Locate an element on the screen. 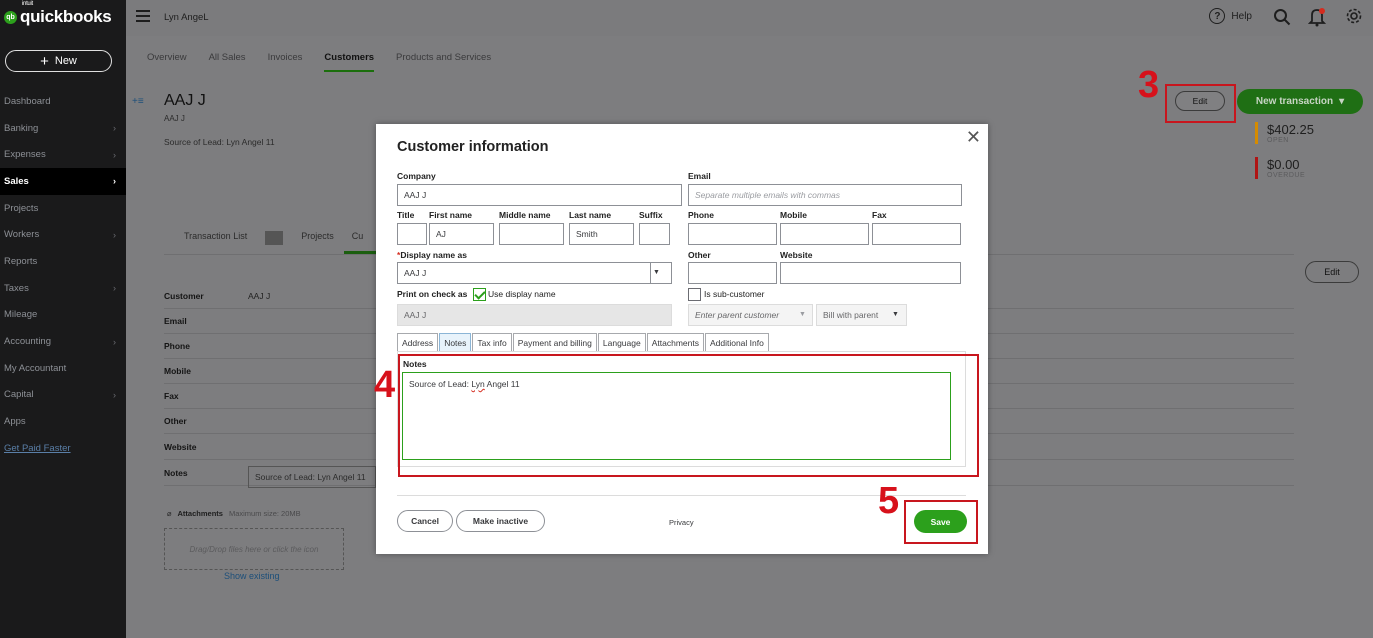 This screenshot has width=1373, height=638. new-button: + New is located at coordinates (58, 61).